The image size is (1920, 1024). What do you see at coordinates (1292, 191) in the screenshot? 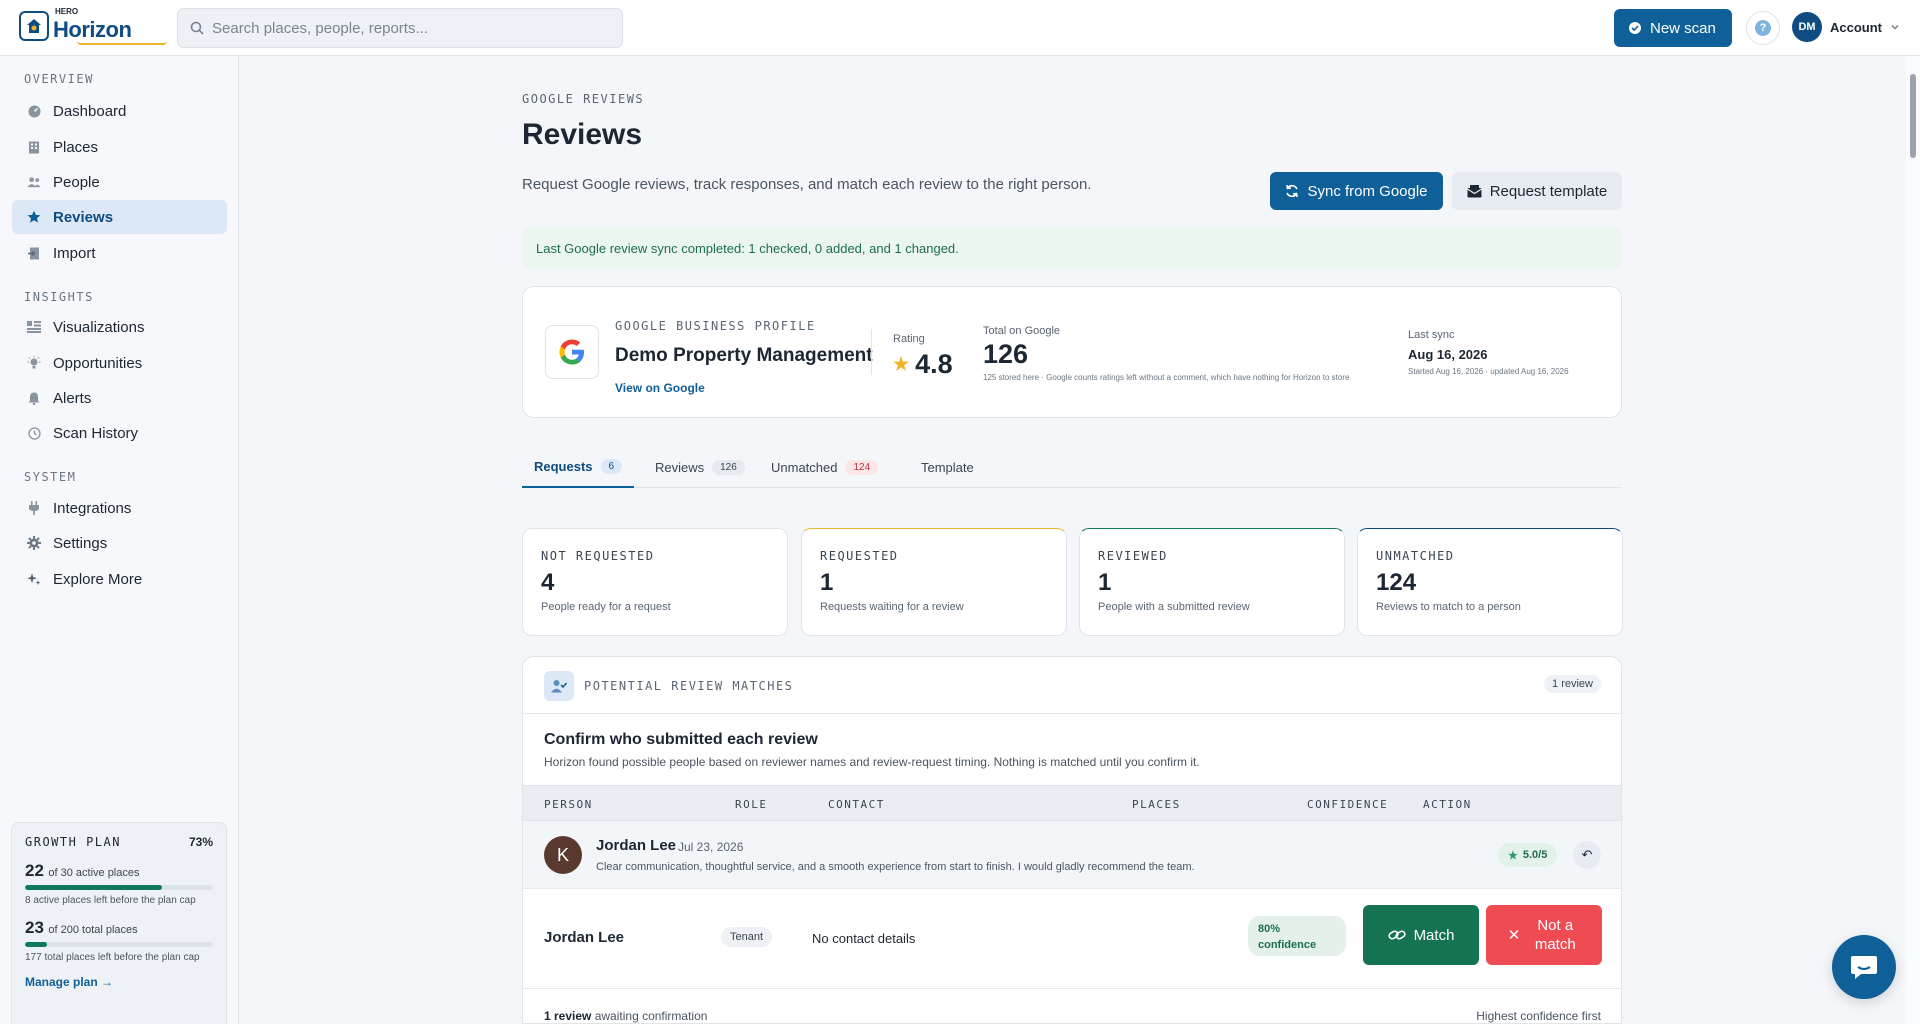
I see `refresh-icon` at bounding box center [1292, 191].